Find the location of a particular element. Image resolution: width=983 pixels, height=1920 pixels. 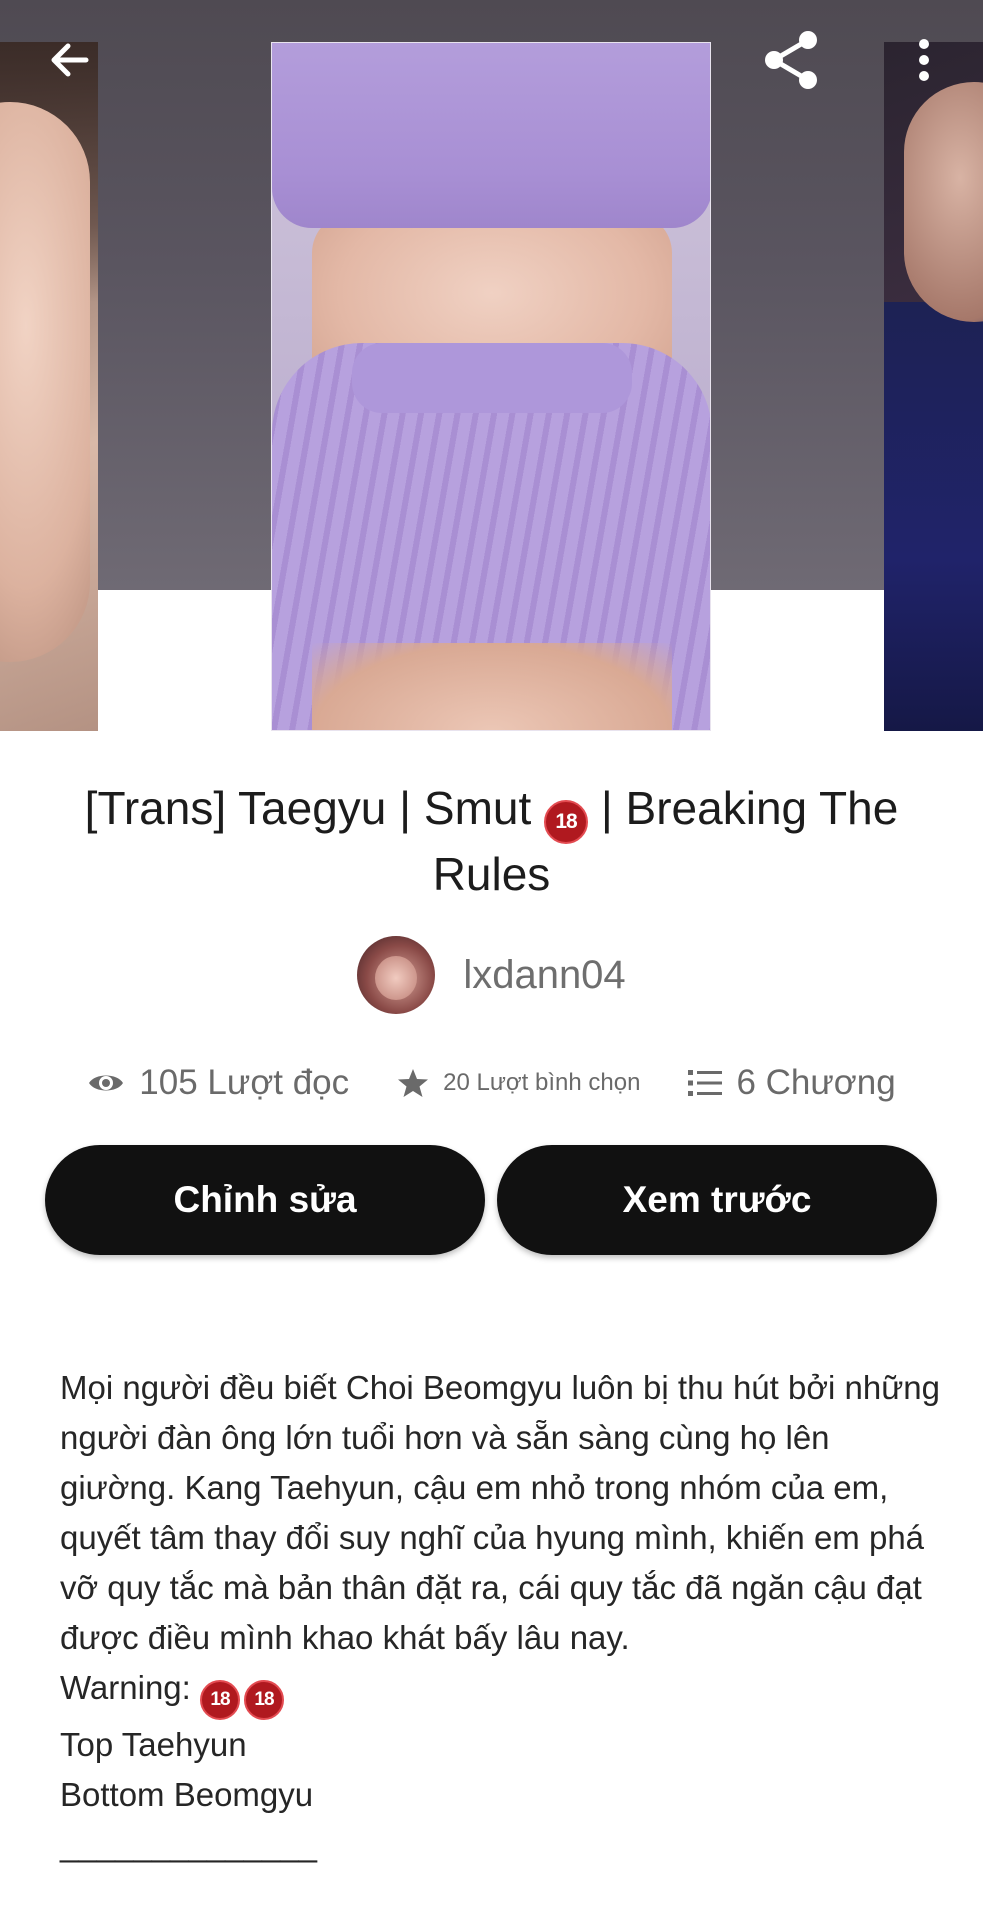

avatar is located at coordinates (396, 975).